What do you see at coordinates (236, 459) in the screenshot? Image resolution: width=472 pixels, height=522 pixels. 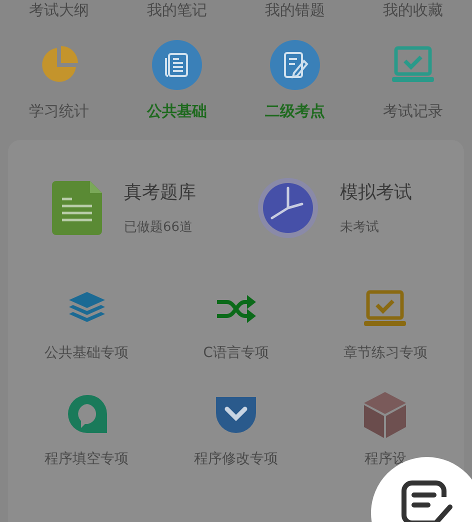 I see `practice-label: 程序修改专项` at bounding box center [236, 459].